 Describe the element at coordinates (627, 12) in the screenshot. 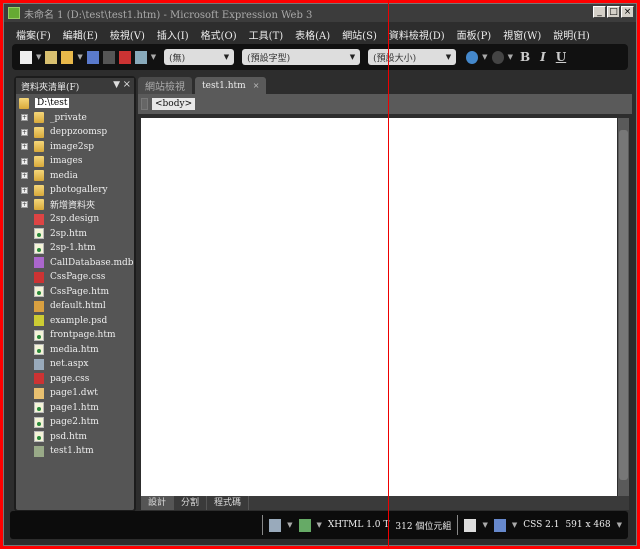

I see `close-button: ×` at that location.